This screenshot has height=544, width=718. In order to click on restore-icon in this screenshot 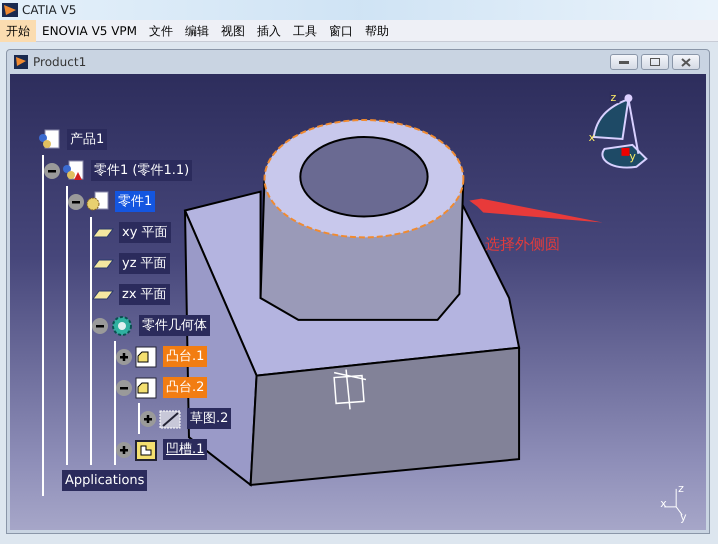, I will do `click(655, 62)`.